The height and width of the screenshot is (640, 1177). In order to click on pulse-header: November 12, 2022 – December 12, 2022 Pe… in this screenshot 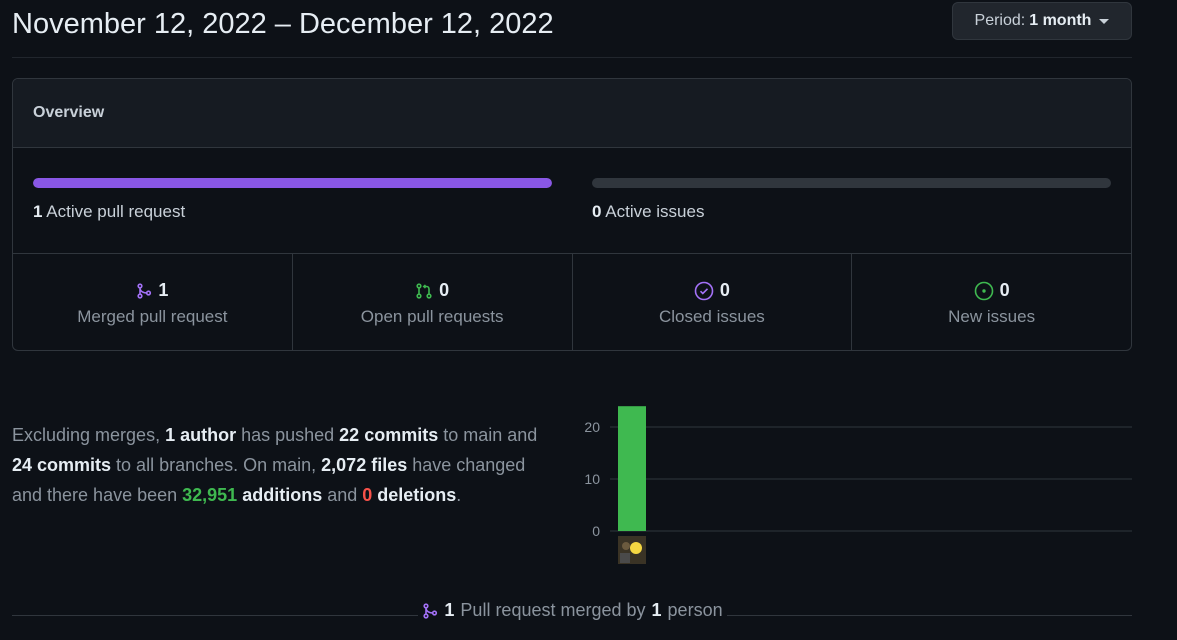, I will do `click(572, 29)`.